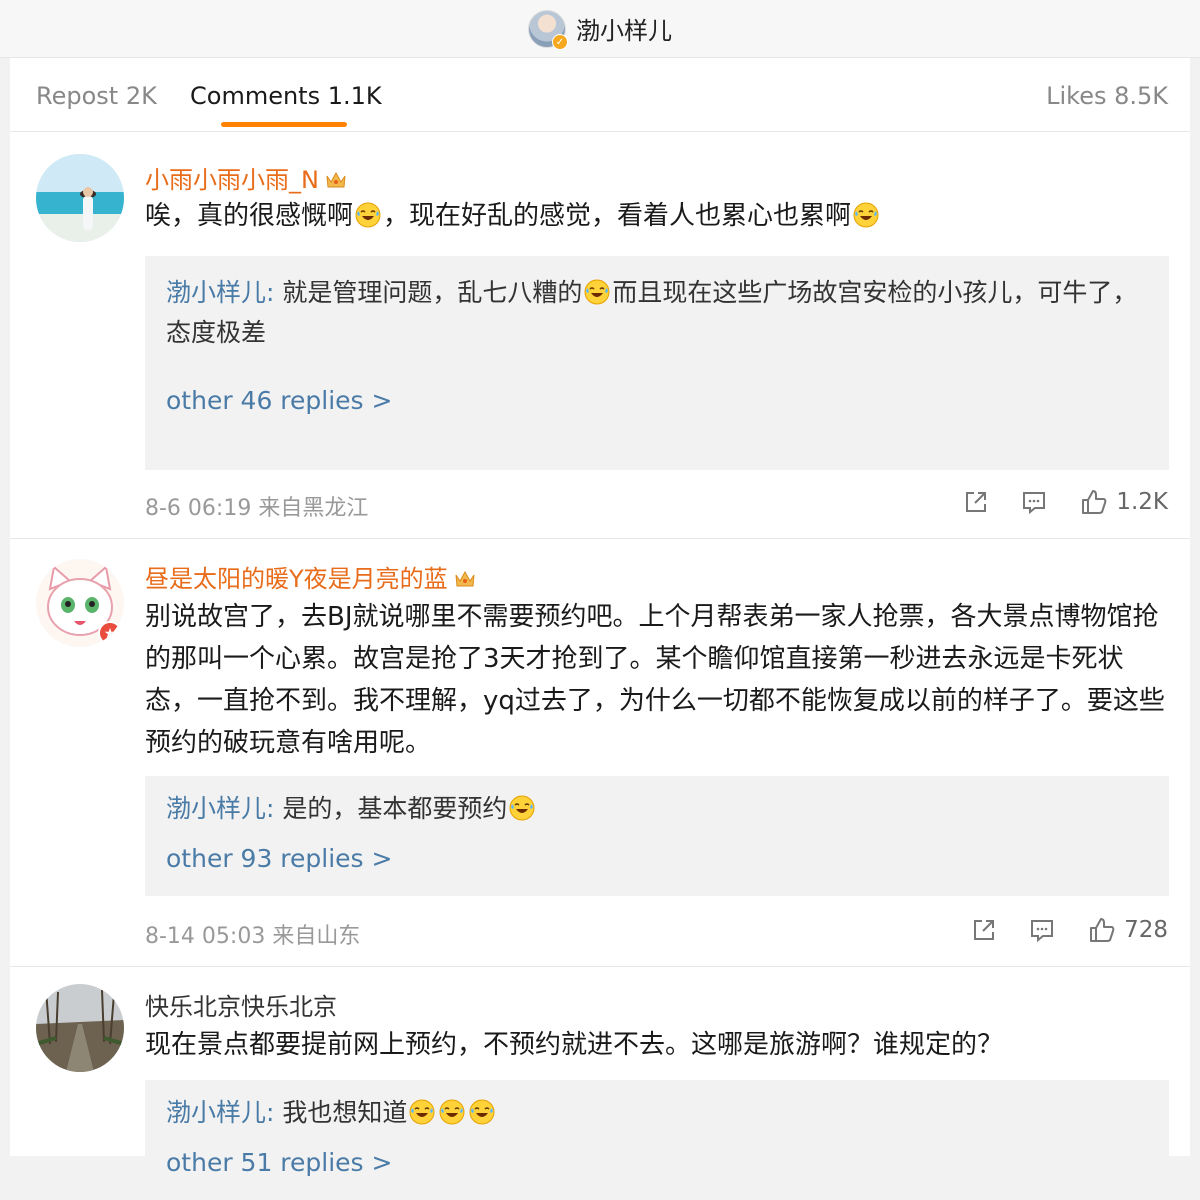 The width and height of the screenshot is (1200, 1200). I want to click on tab-repost: Repost 2K, so click(96, 96).